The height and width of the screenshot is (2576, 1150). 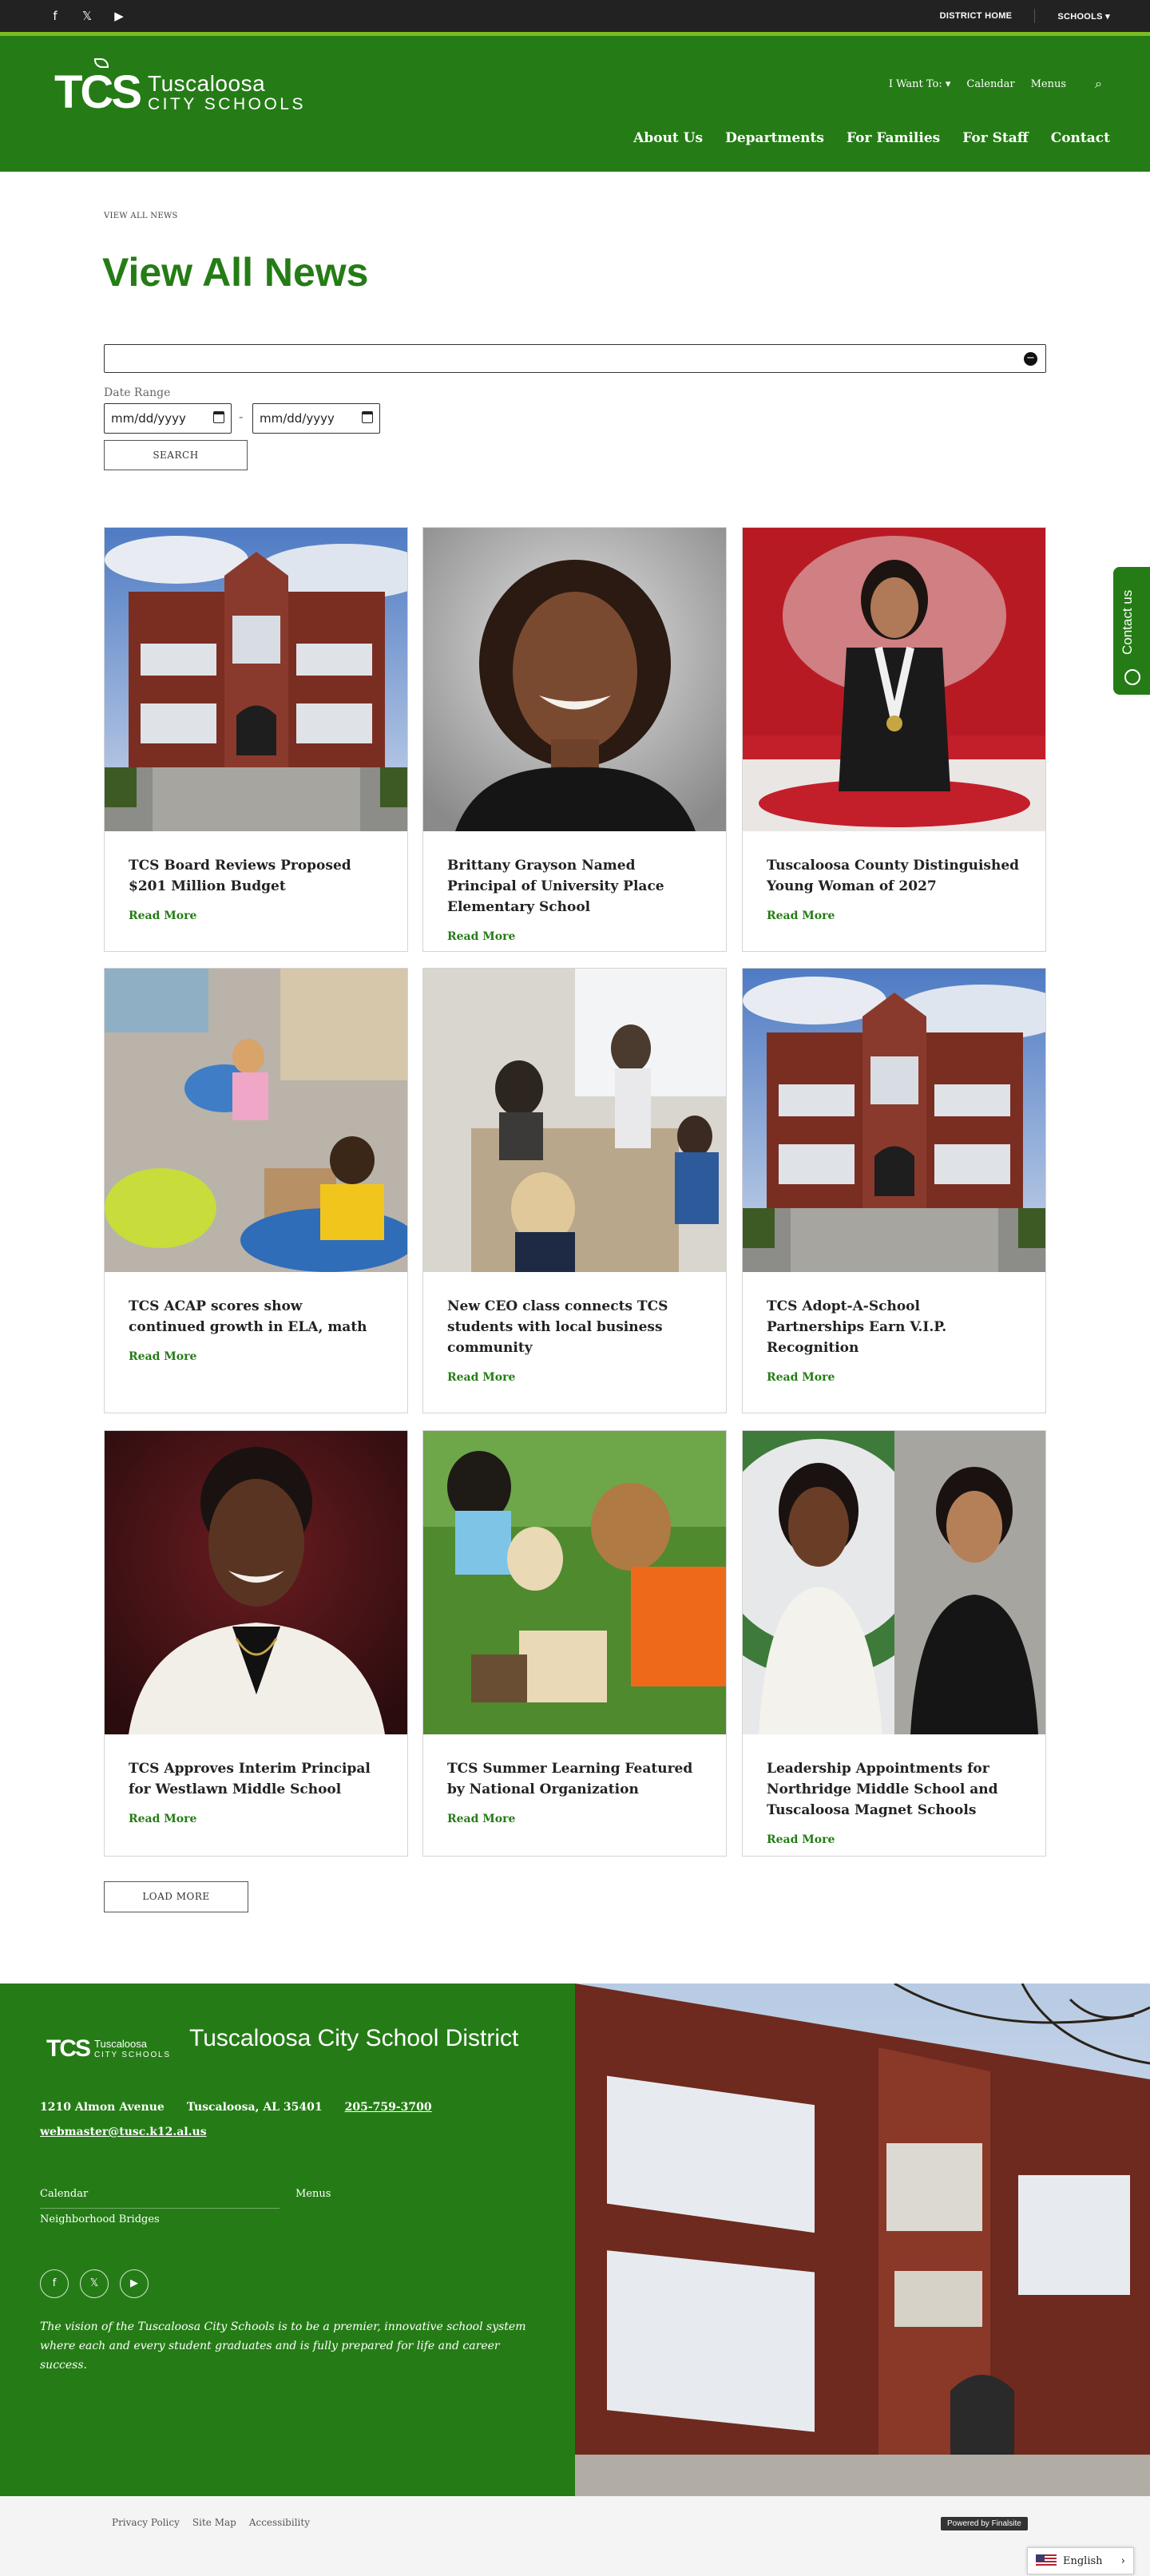 What do you see at coordinates (176, 1897) in the screenshot?
I see `load-more-button: LOAD MORE` at bounding box center [176, 1897].